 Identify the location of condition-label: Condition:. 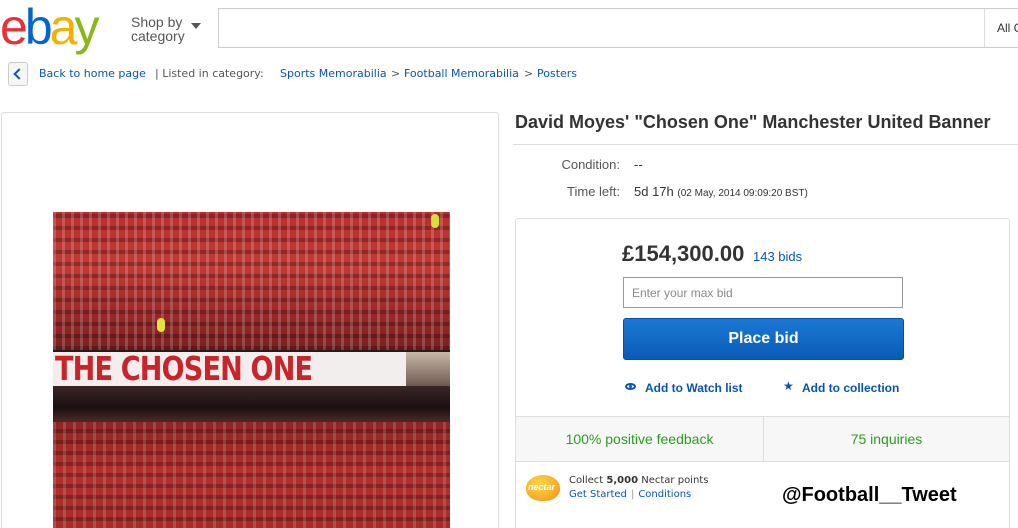
(590, 164).